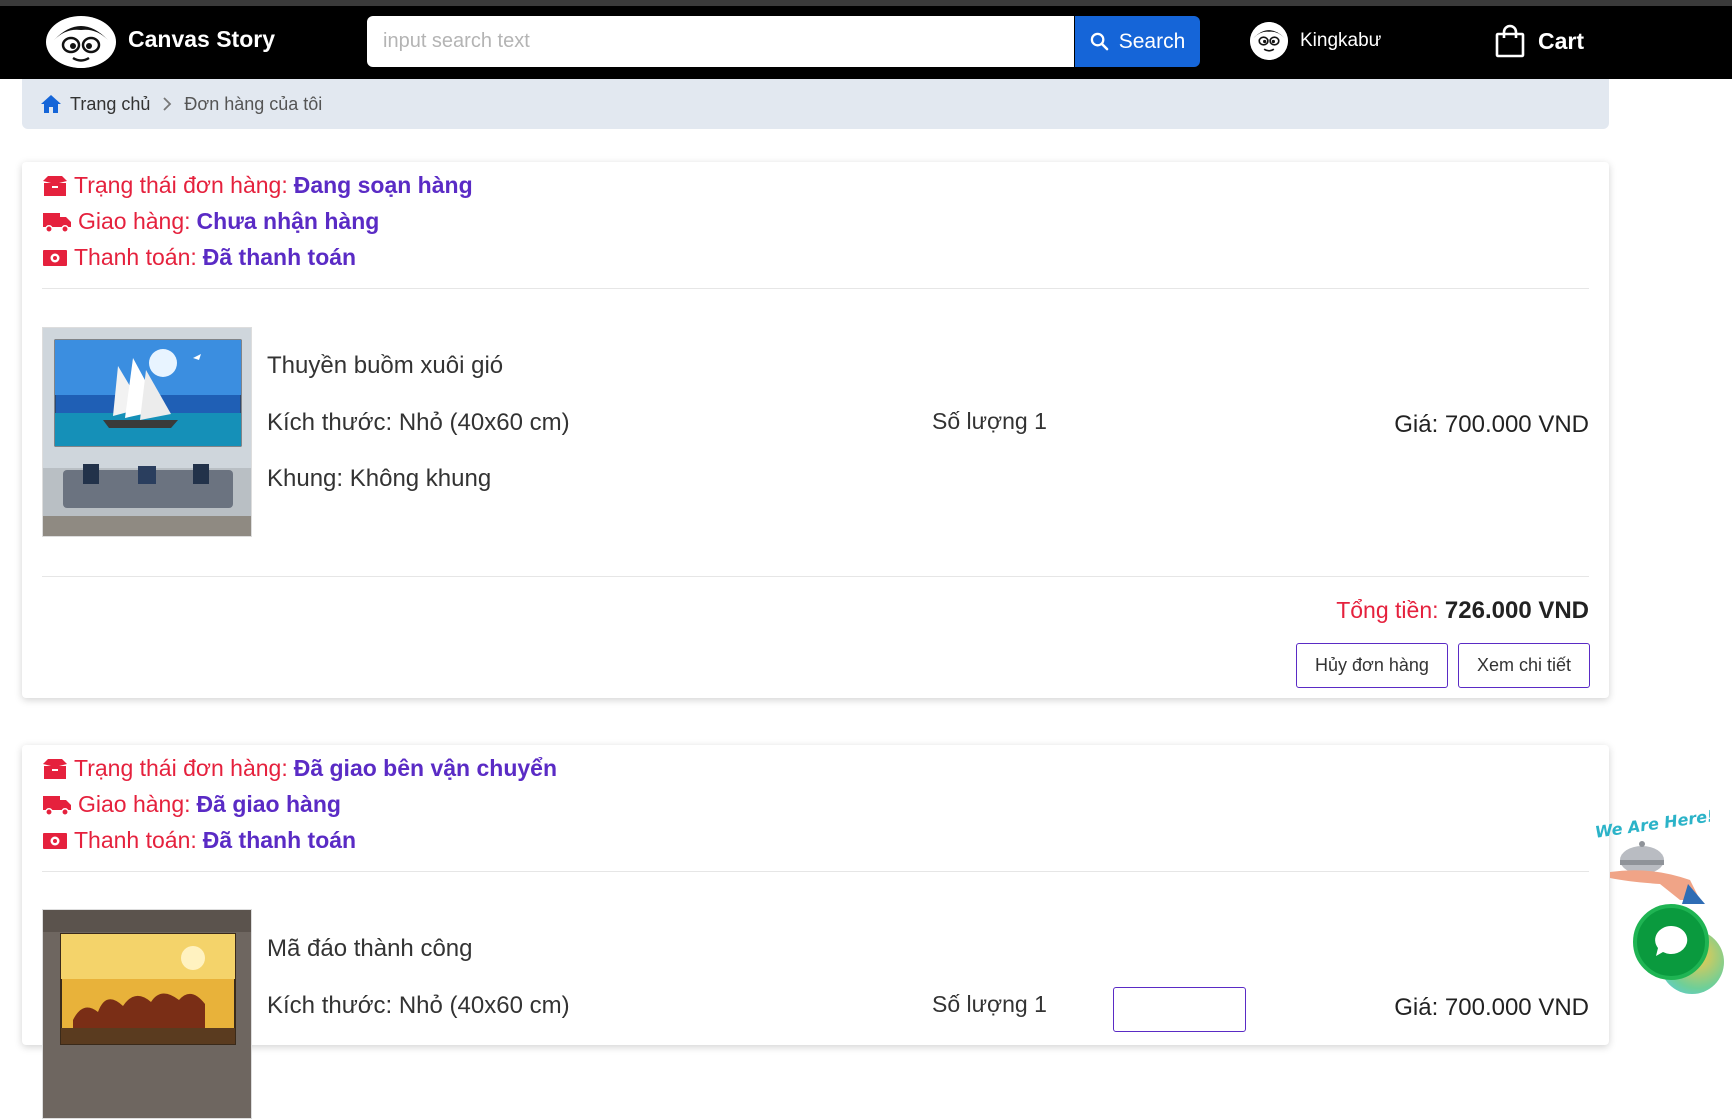 This screenshot has width=1732, height=1119. What do you see at coordinates (1179, 1009) in the screenshot?
I see `order-action-button` at bounding box center [1179, 1009].